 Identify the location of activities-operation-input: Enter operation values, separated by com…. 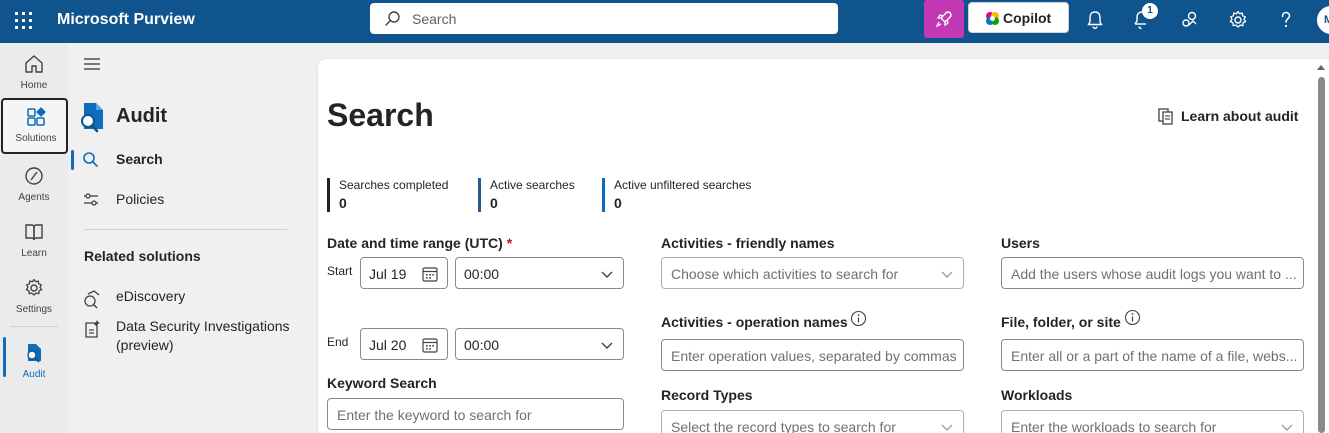
(812, 355).